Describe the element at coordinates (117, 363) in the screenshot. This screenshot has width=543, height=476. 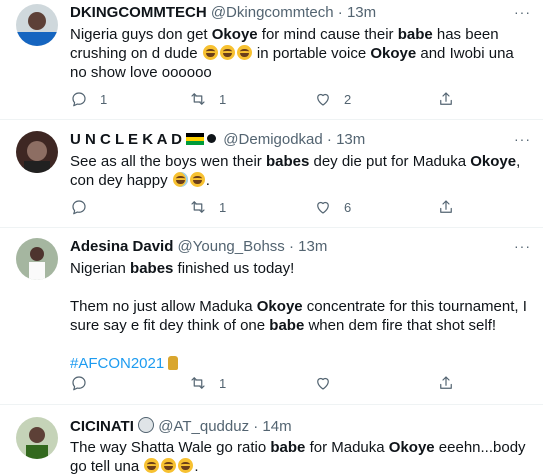
I see `hashtag-link: #AFCON2021` at that location.